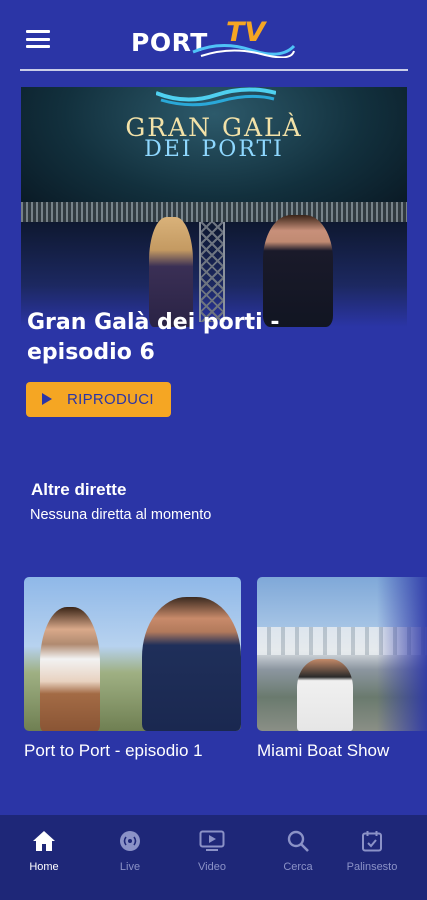  Describe the element at coordinates (110, 399) in the screenshot. I see `play-button-label: RIPRODUCI` at that location.